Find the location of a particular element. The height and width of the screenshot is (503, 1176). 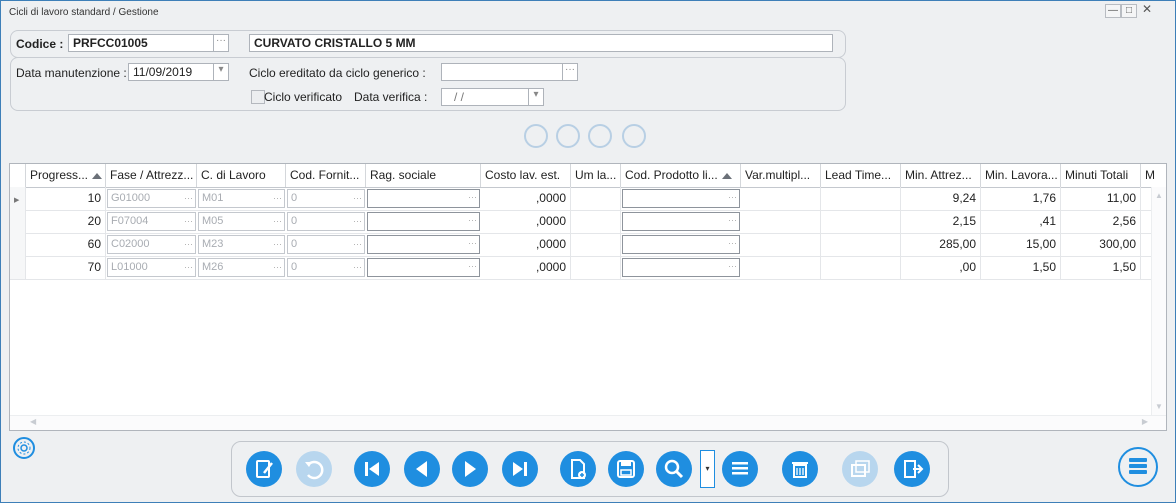

save-icon is located at coordinates (626, 469).